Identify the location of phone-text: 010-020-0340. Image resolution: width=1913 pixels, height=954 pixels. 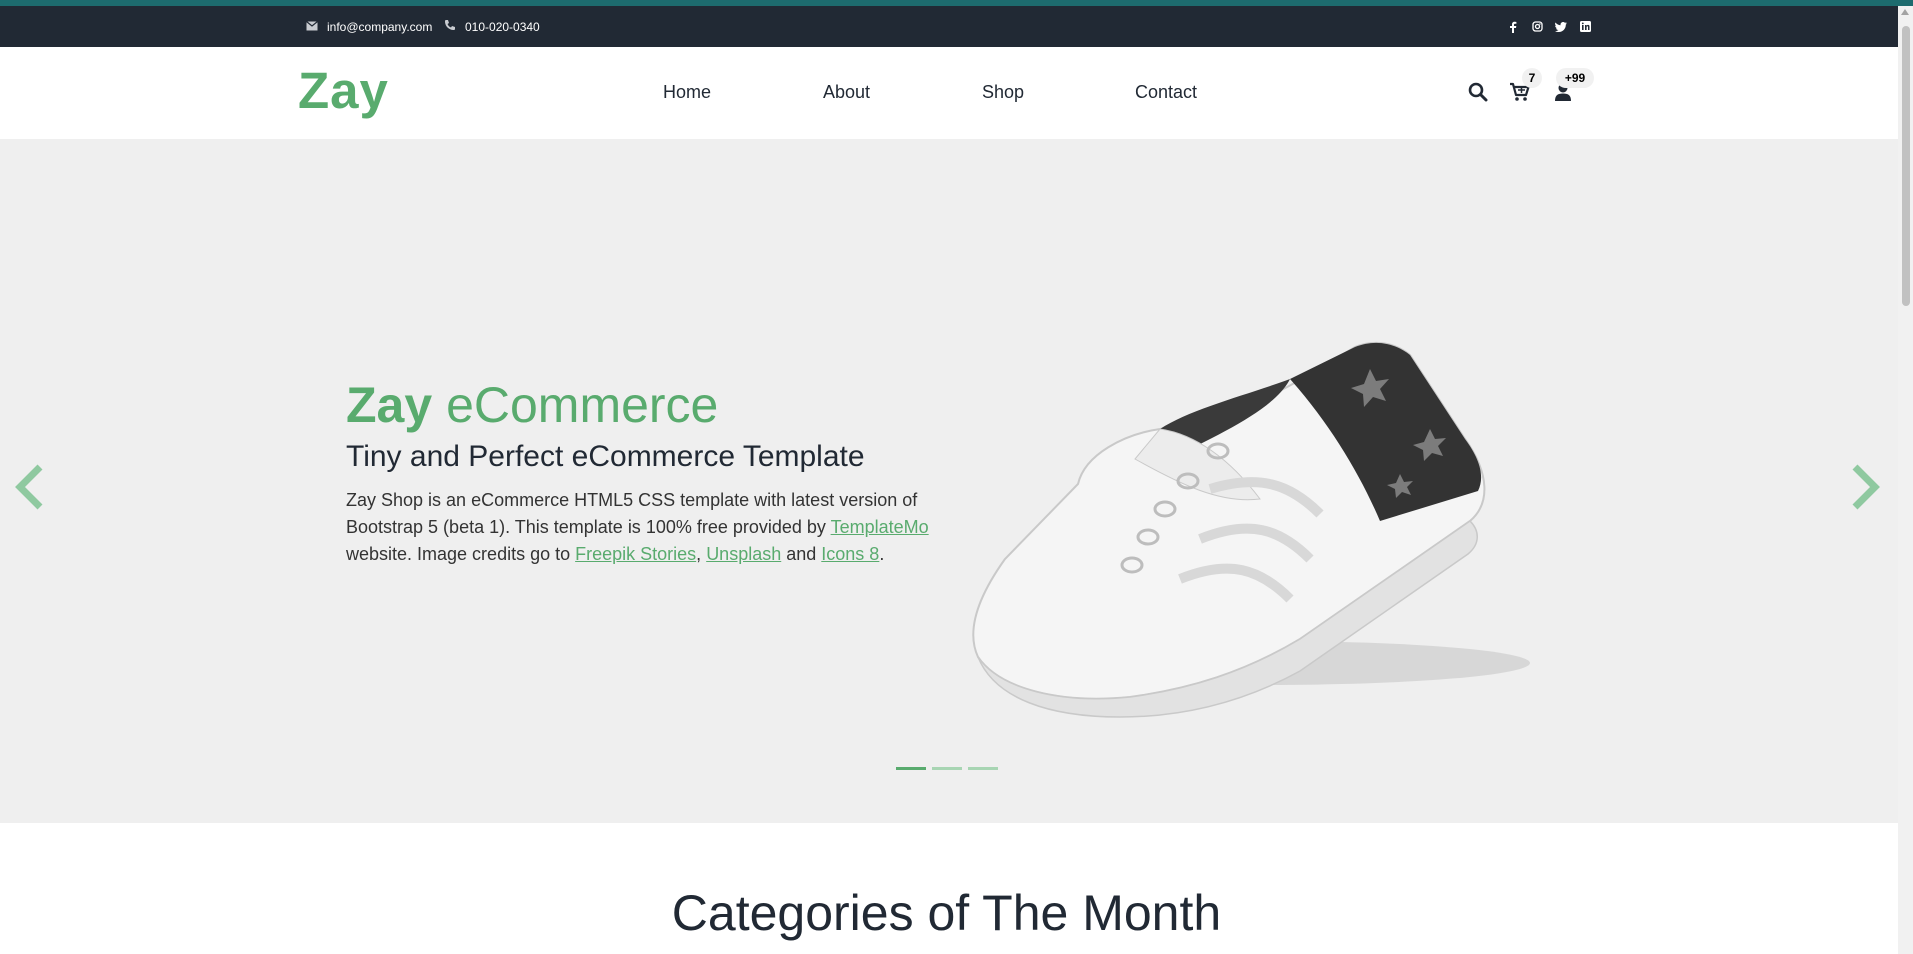
(502, 27).